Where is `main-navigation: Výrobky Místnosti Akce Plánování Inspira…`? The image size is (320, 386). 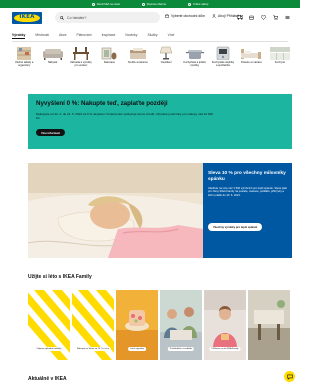 main-navigation: Výrobky Místnosti Akce Plánování Inspira… is located at coordinates (152, 36).